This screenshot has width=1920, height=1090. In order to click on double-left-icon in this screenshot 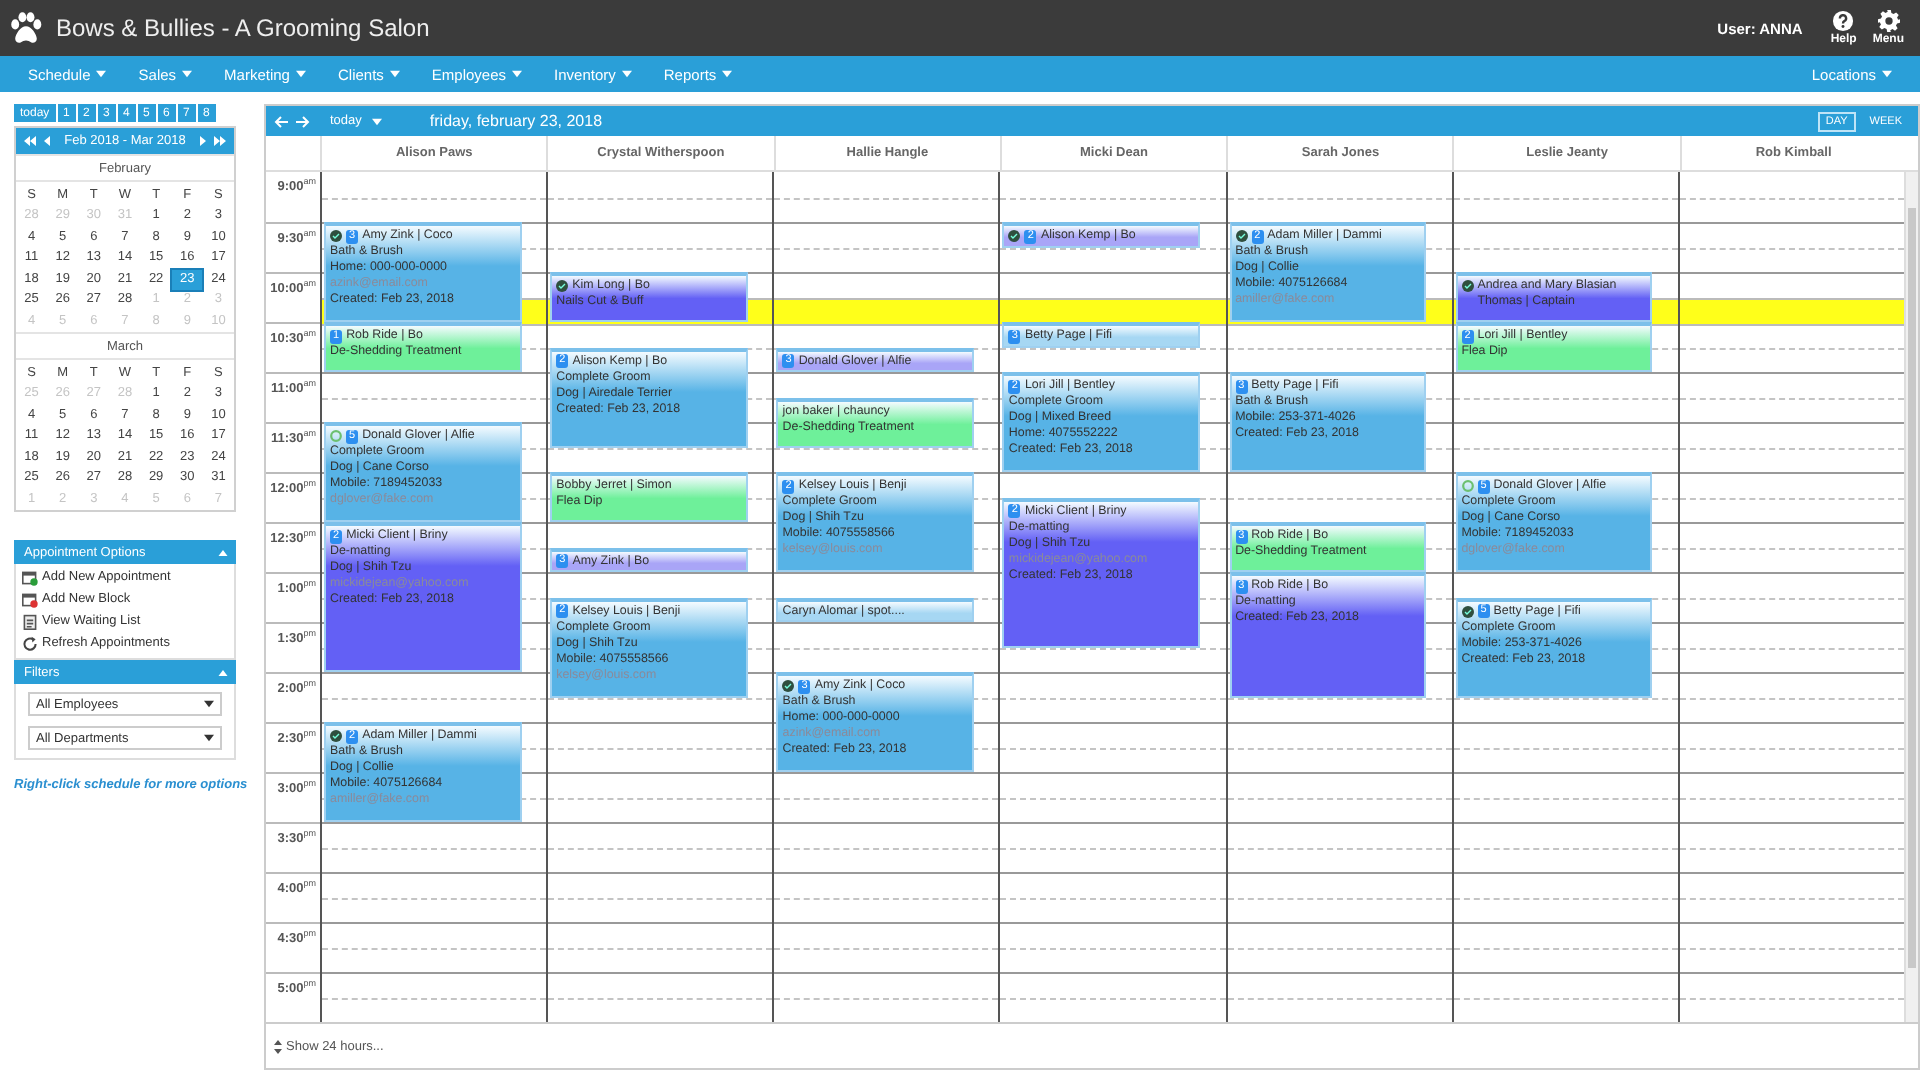, I will do `click(30, 141)`.